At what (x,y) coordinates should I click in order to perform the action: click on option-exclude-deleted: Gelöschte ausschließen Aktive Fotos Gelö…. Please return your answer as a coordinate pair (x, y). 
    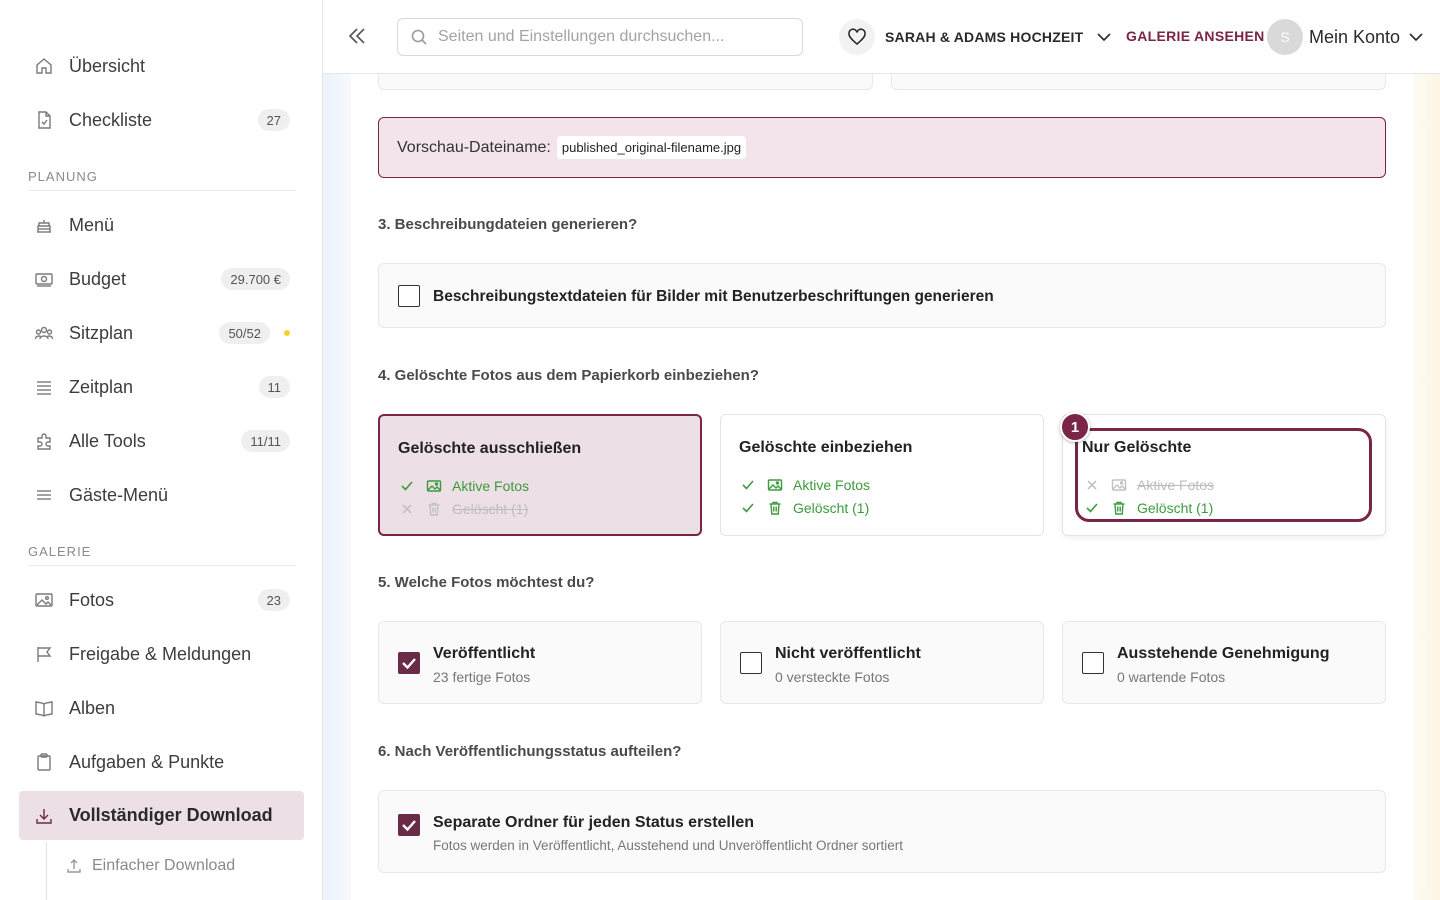
    Looking at the image, I should click on (540, 475).